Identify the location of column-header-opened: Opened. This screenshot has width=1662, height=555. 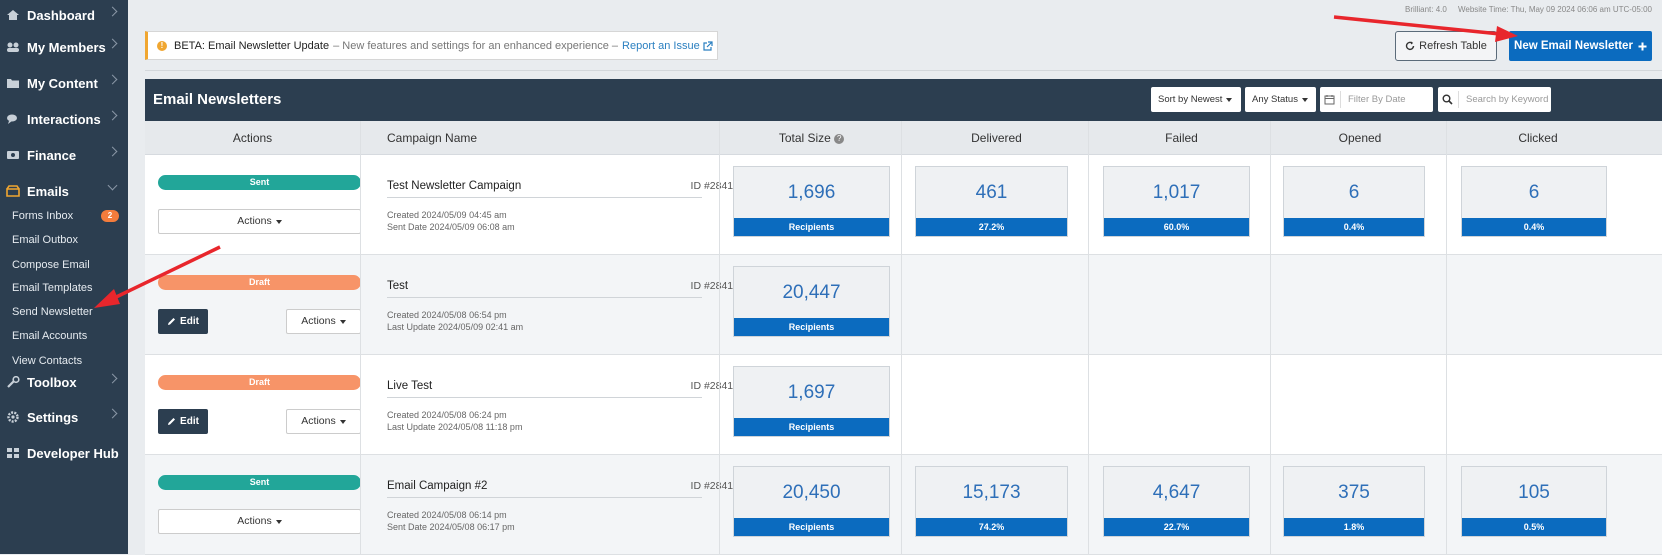
(1360, 138).